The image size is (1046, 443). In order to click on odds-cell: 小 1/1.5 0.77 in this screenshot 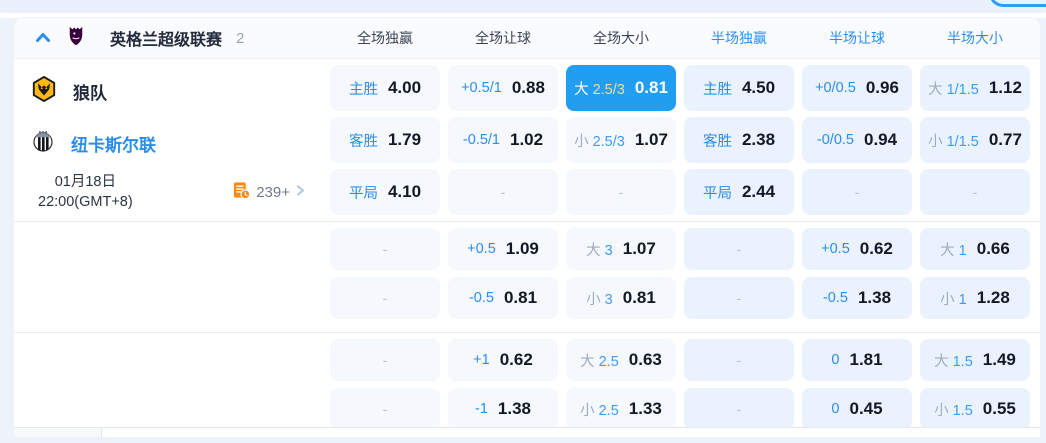, I will do `click(975, 140)`.